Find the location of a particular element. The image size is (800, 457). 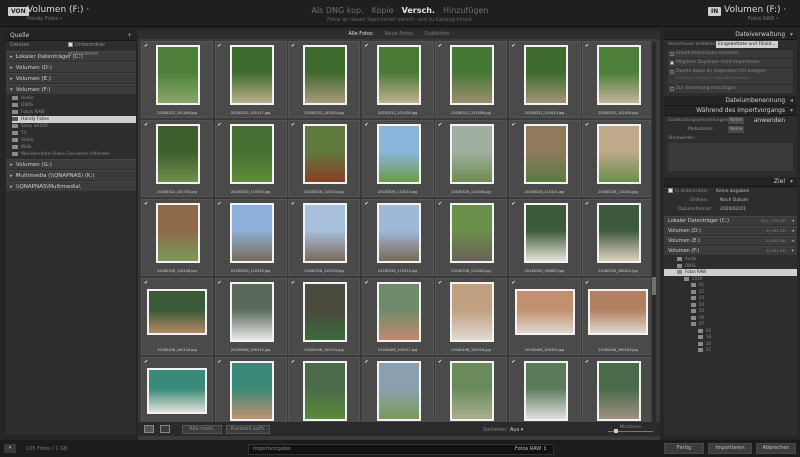

cancel-button: Abbrechen is located at coordinates (776, 448).